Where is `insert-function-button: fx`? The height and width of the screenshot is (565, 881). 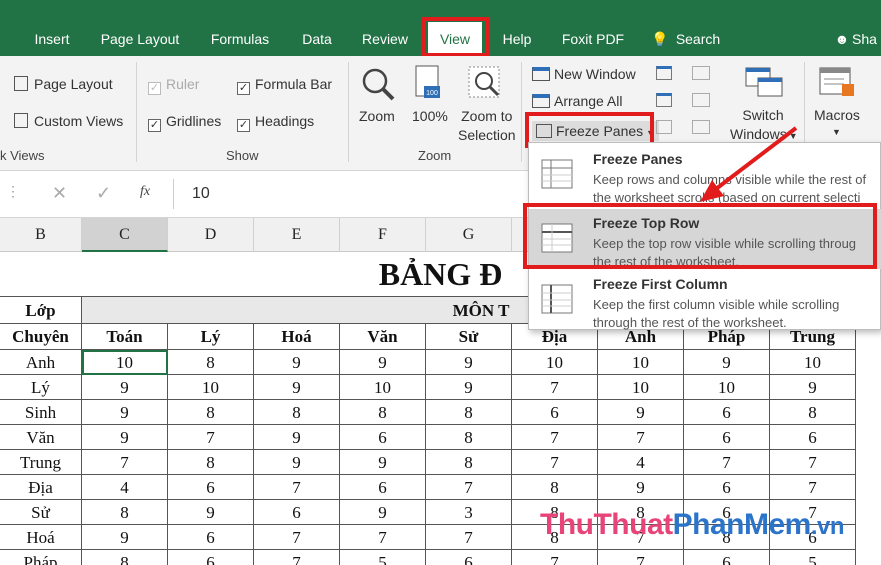
insert-function-button: fx is located at coordinates (145, 192).